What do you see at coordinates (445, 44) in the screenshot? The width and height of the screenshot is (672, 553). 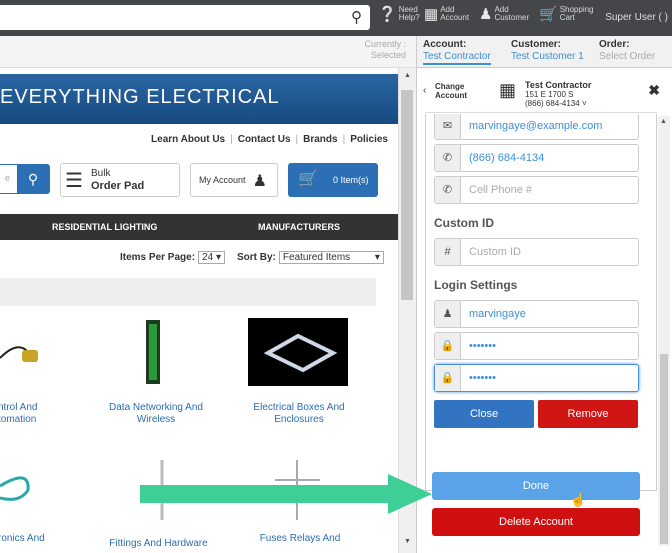 I see `crumb-account-label: Account:` at bounding box center [445, 44].